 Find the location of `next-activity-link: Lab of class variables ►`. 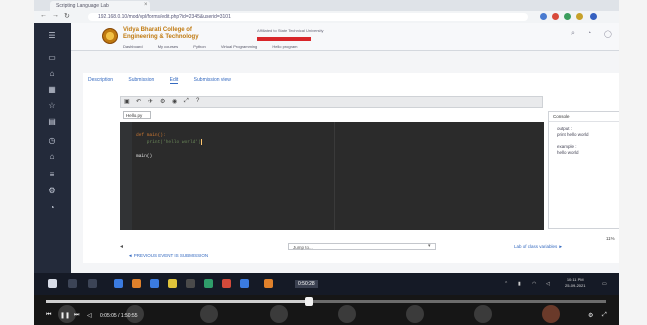

next-activity-link: Lab of class variables ► is located at coordinates (538, 246).